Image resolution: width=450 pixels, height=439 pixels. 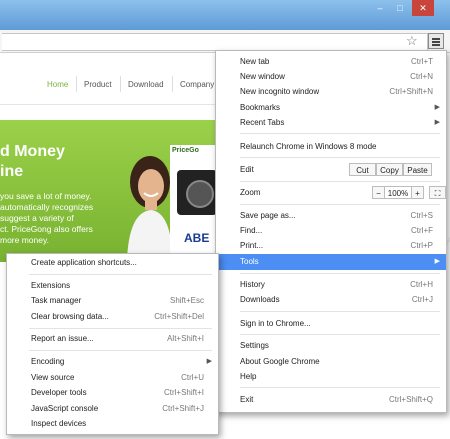 I want to click on minimize-button: –, so click(x=380, y=8).